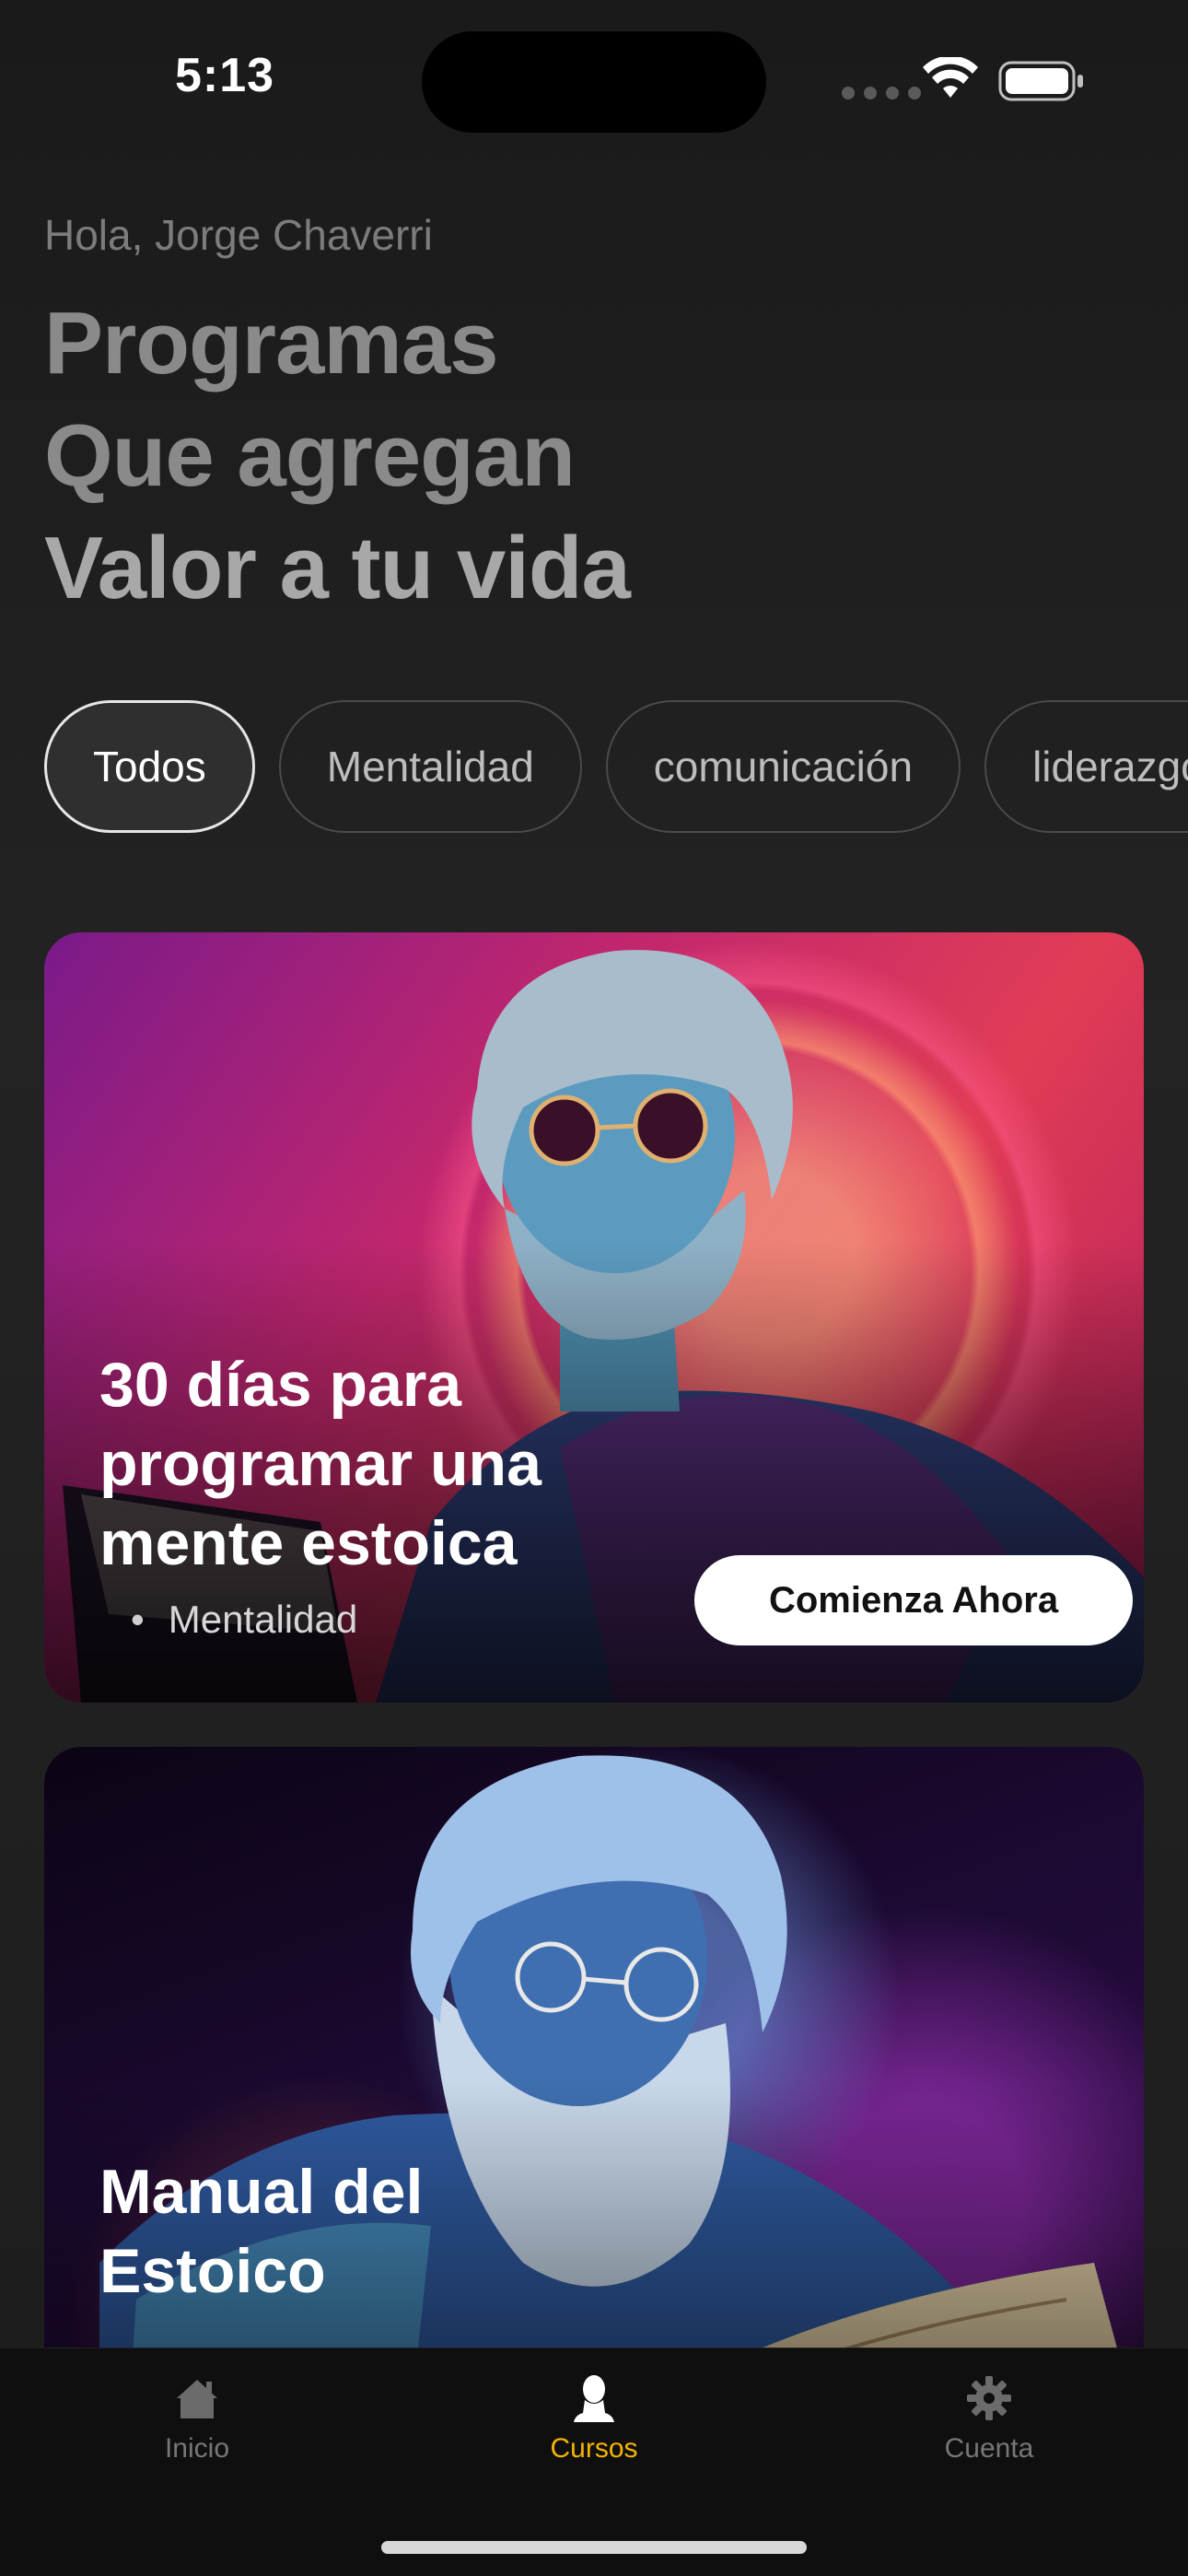 This screenshot has height=2576, width=1188. Describe the element at coordinates (225, 75) in the screenshot. I see `status-time: 5:13` at that location.